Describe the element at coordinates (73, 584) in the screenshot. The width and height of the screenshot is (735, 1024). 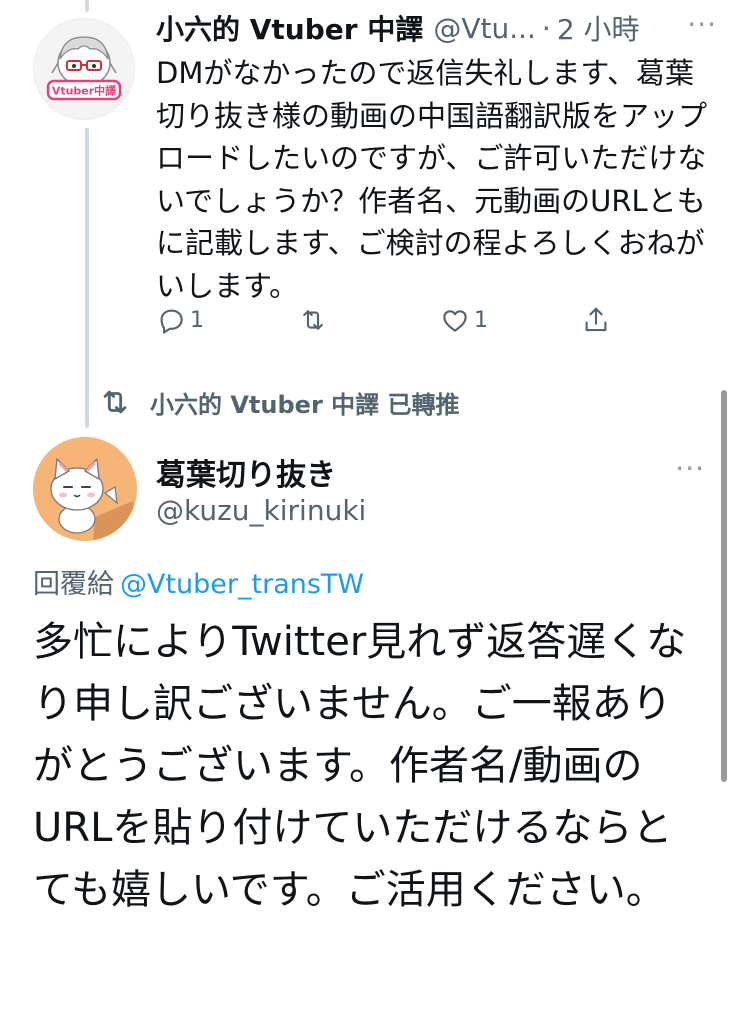
I see `reply-to-label: 回覆給` at that location.